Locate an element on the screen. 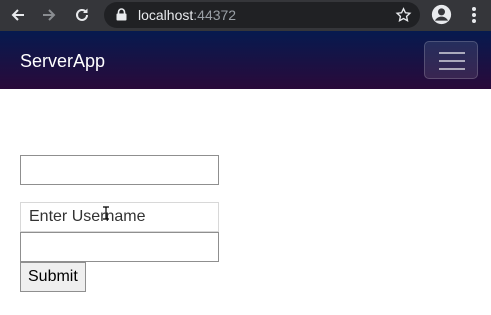  brand-link: ServerApp is located at coordinates (62, 61).